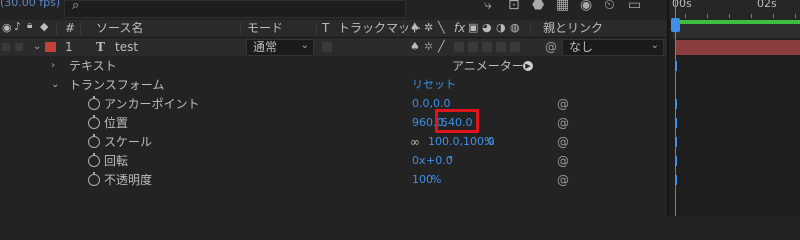 This screenshot has width=800, height=240. I want to click on column-hash: #, so click(70, 28).